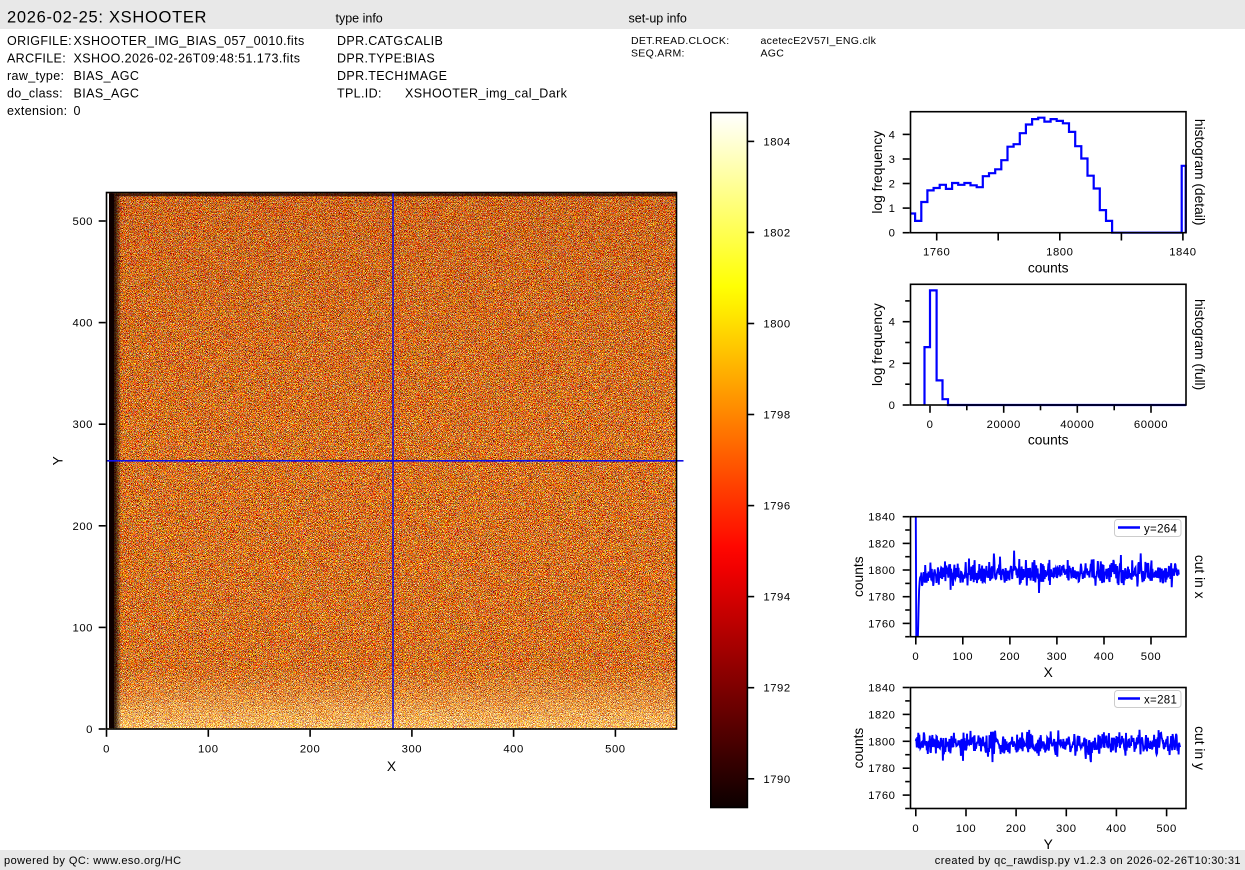 The width and height of the screenshot is (1245, 870). I want to click on svg-text: extension:, so click(37, 111).